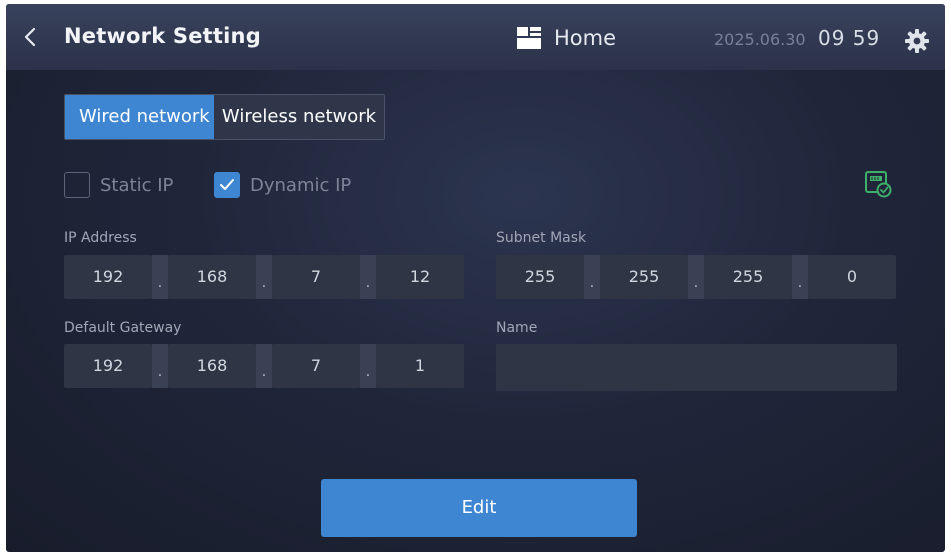 The image size is (951, 556). I want to click on subnet-mask-octet-3: 255, so click(748, 277).